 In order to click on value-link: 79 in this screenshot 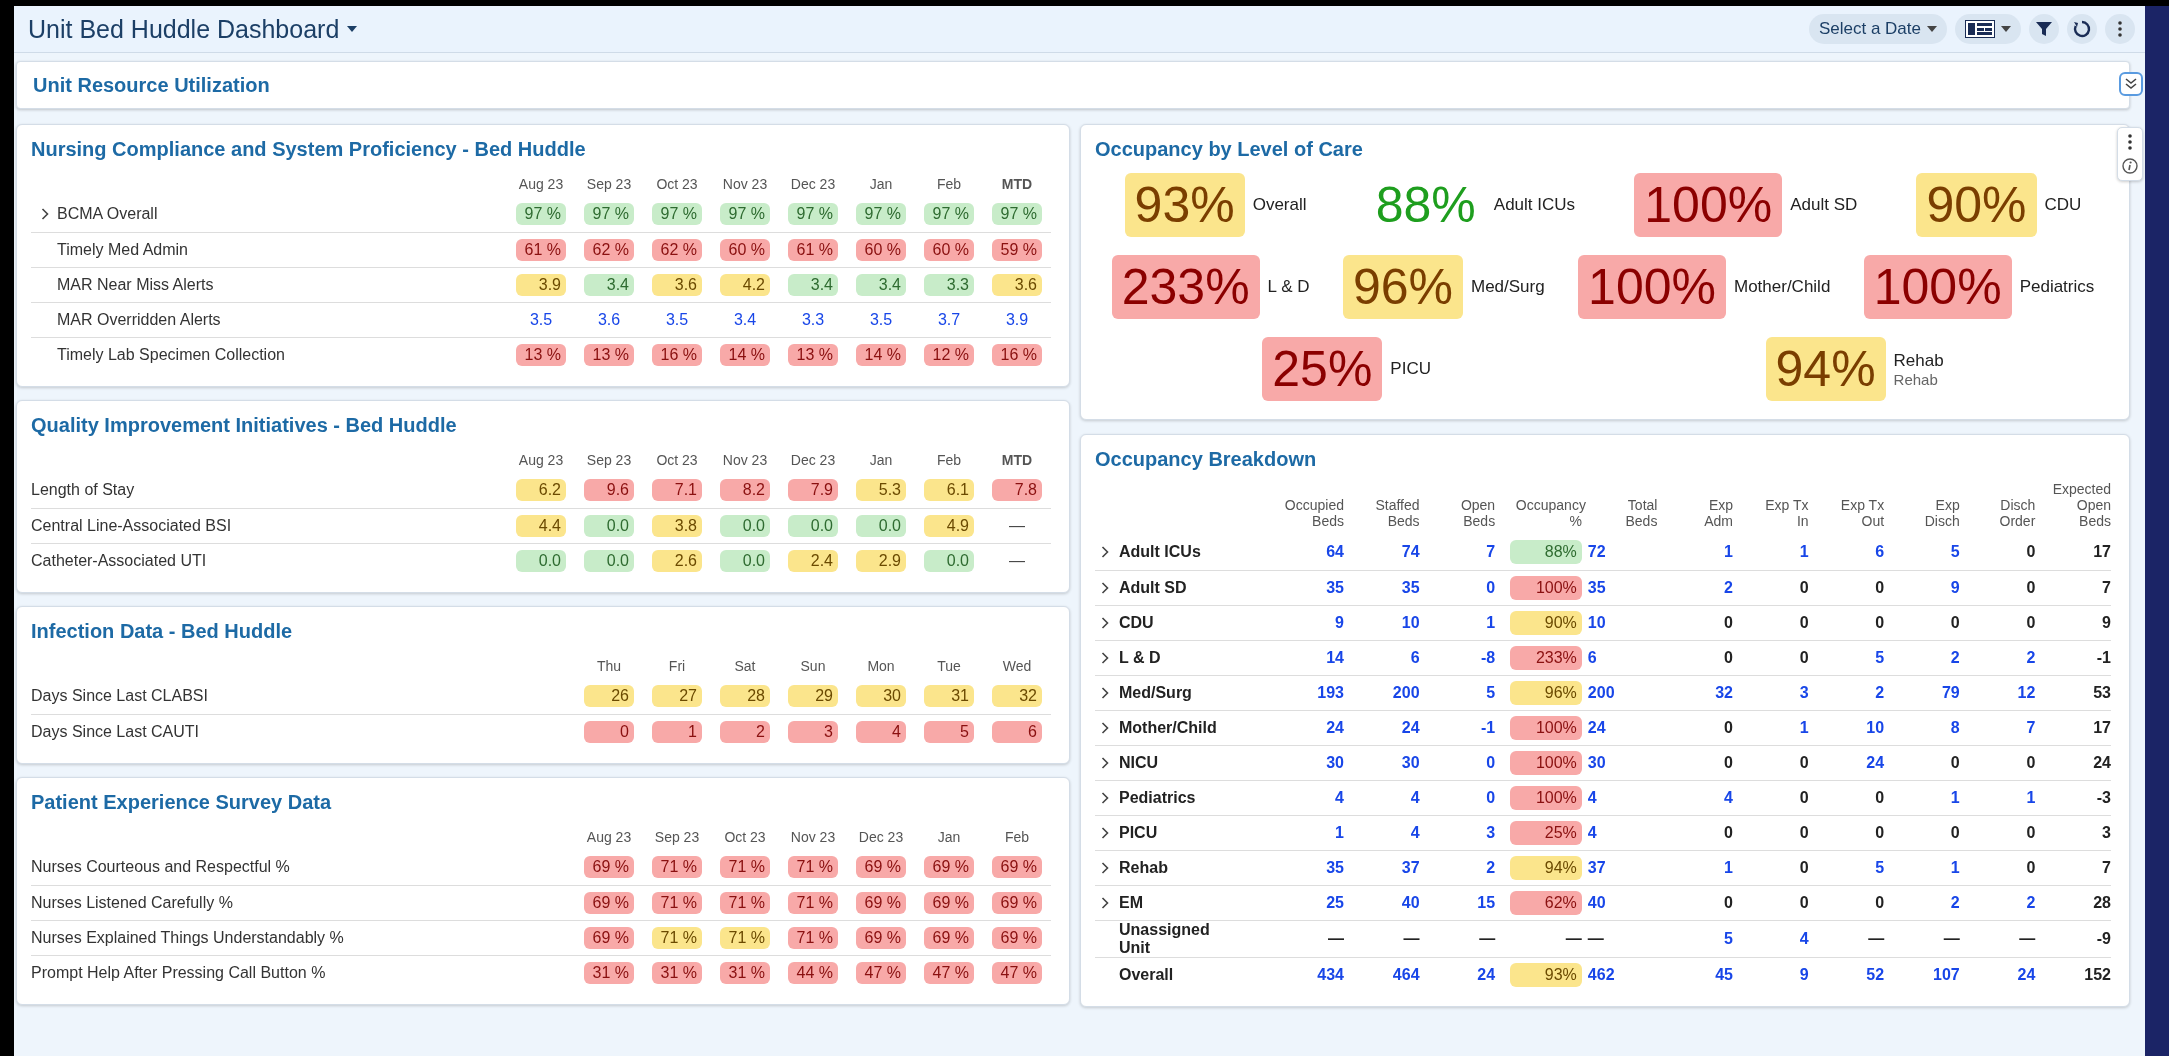, I will do `click(1950, 692)`.